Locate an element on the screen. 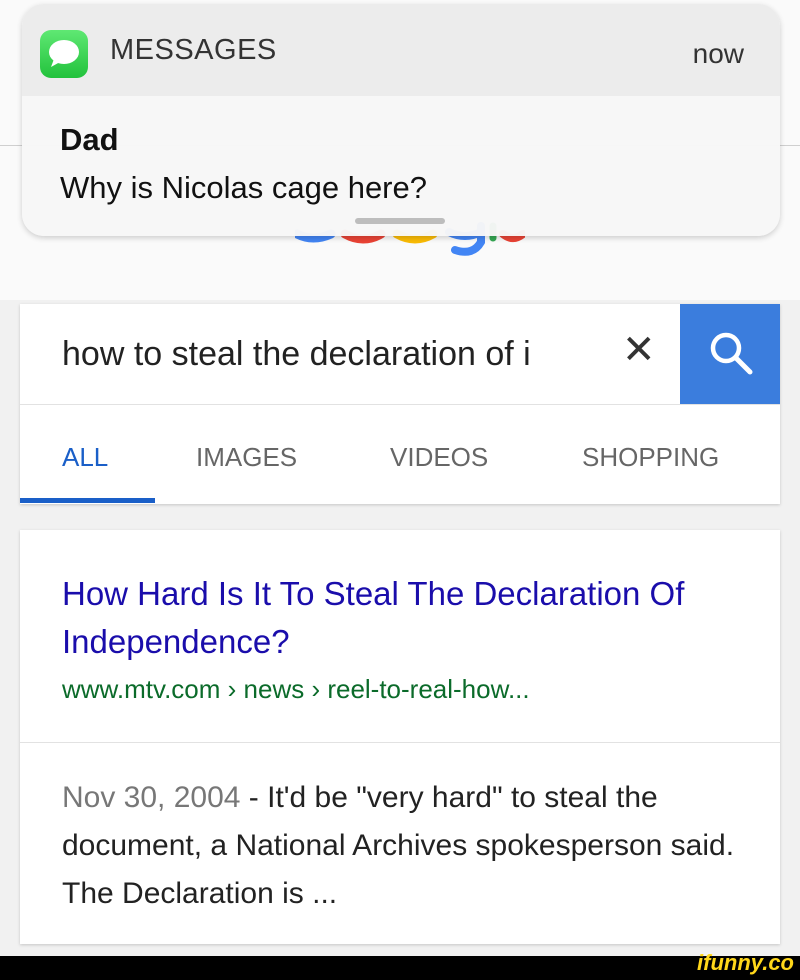 Image resolution: width=800 pixels, height=980 pixels. notification-time: now is located at coordinates (718, 53).